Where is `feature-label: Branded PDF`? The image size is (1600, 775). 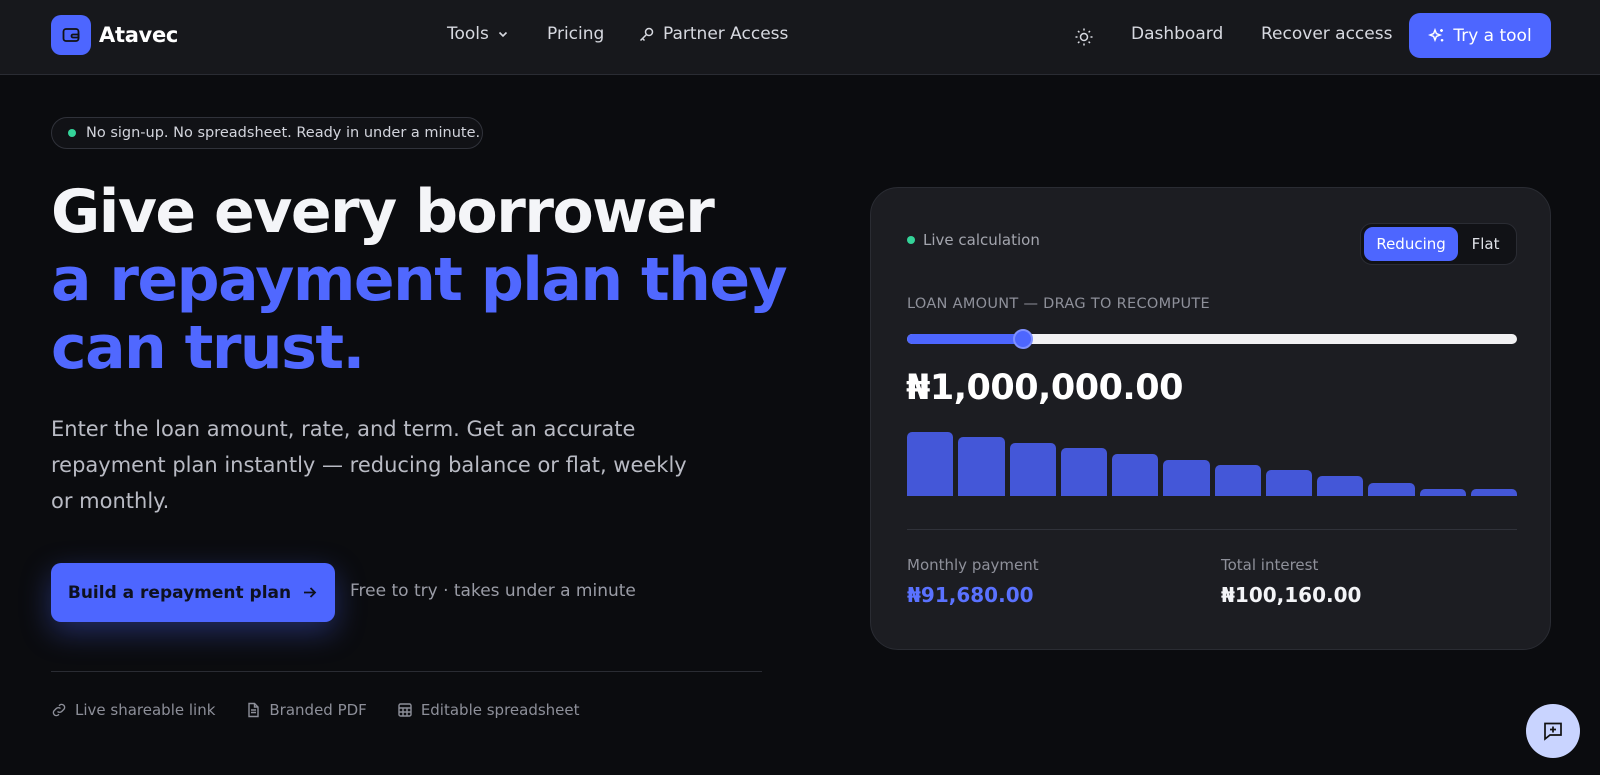
feature-label: Branded PDF is located at coordinates (318, 710).